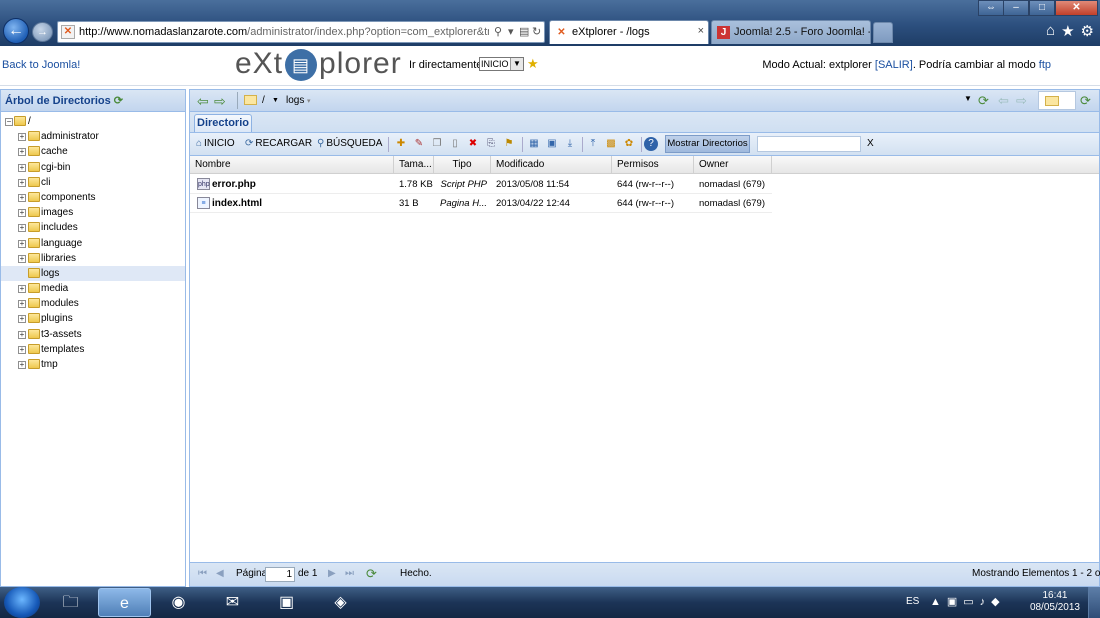  What do you see at coordinates (42, 32) in the screenshot?
I see `forward-arrow-icon: →` at bounding box center [42, 32].